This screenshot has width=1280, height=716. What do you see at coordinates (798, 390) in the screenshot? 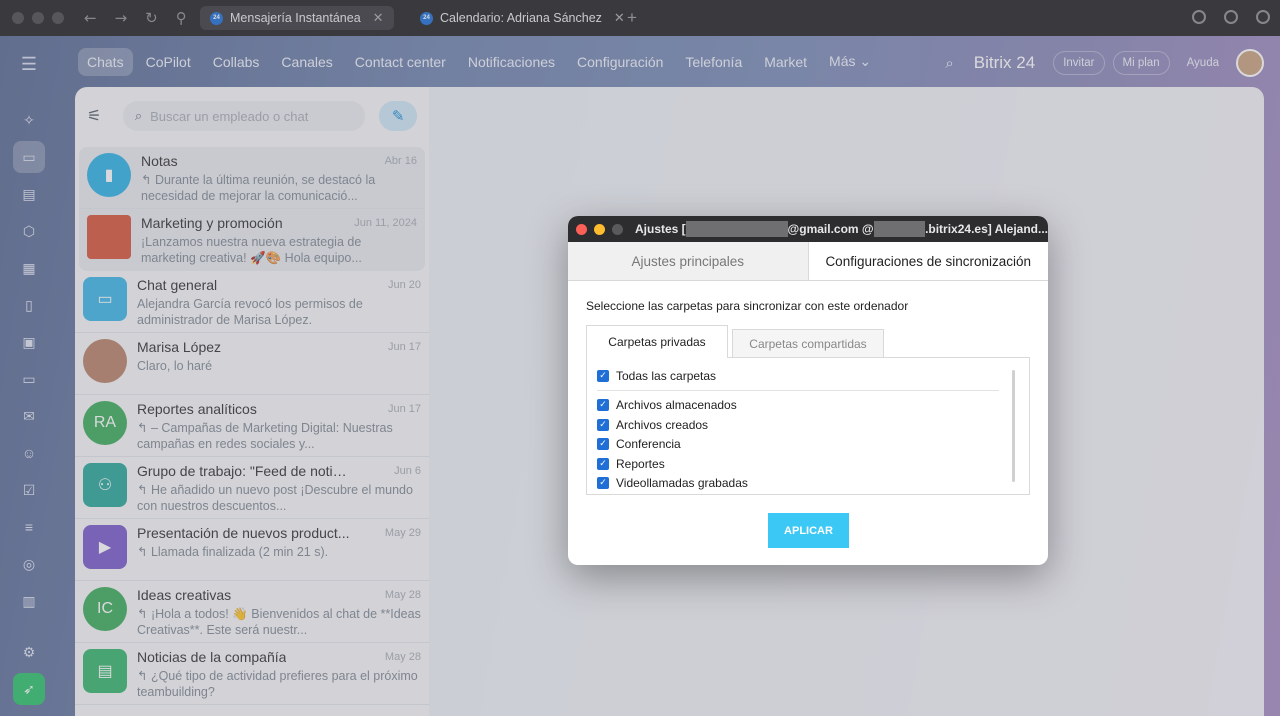
I see `divider` at bounding box center [798, 390].